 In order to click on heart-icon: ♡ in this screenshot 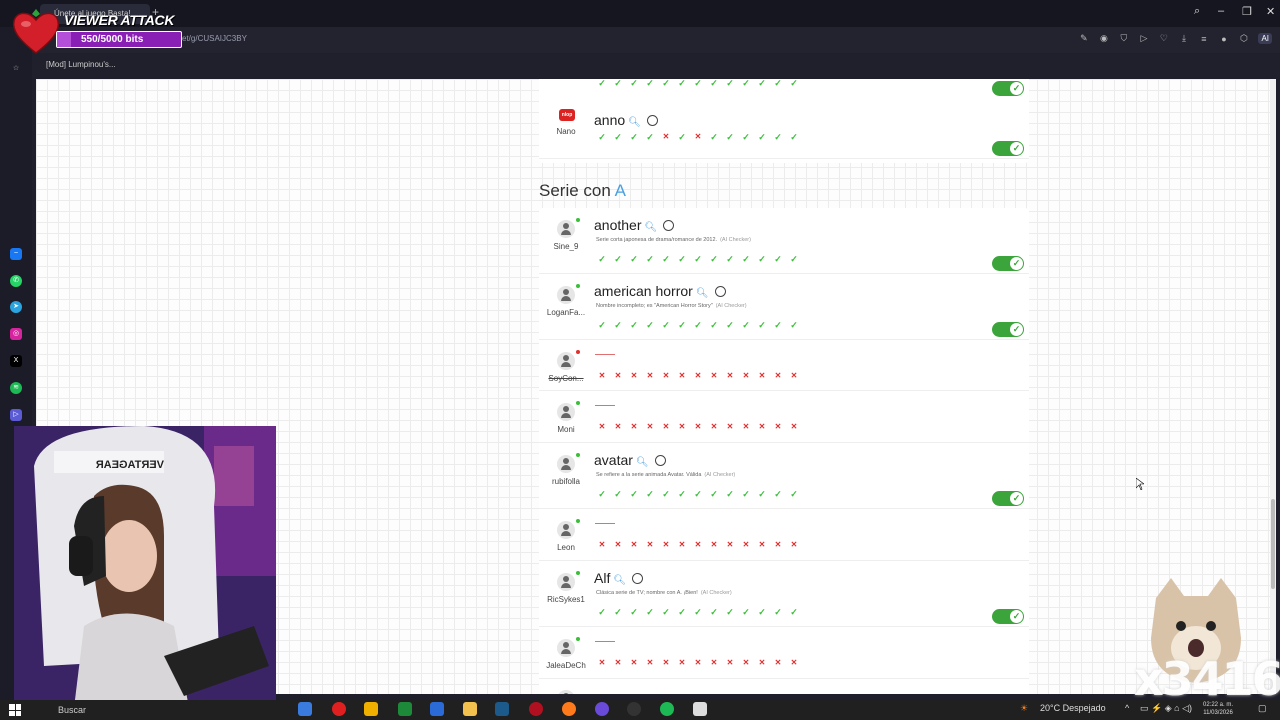, I will do `click(1163, 38)`.